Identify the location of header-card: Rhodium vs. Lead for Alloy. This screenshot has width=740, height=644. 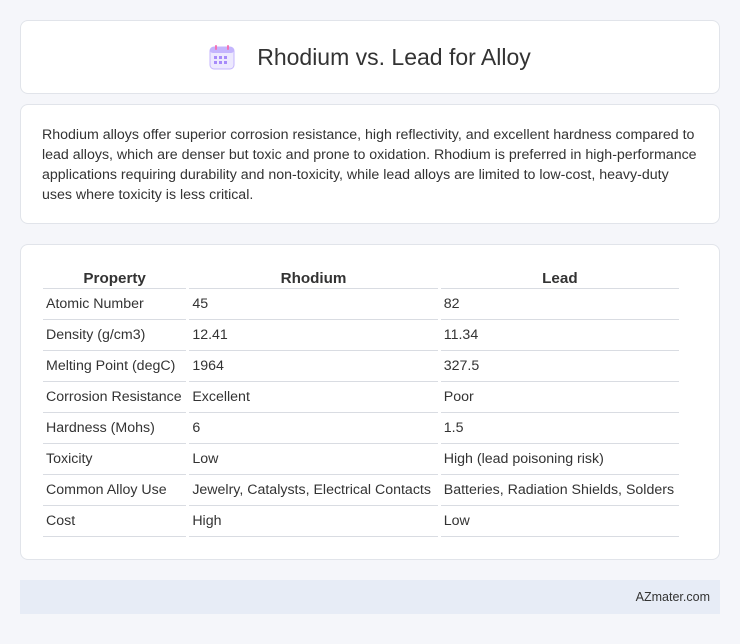
(370, 57).